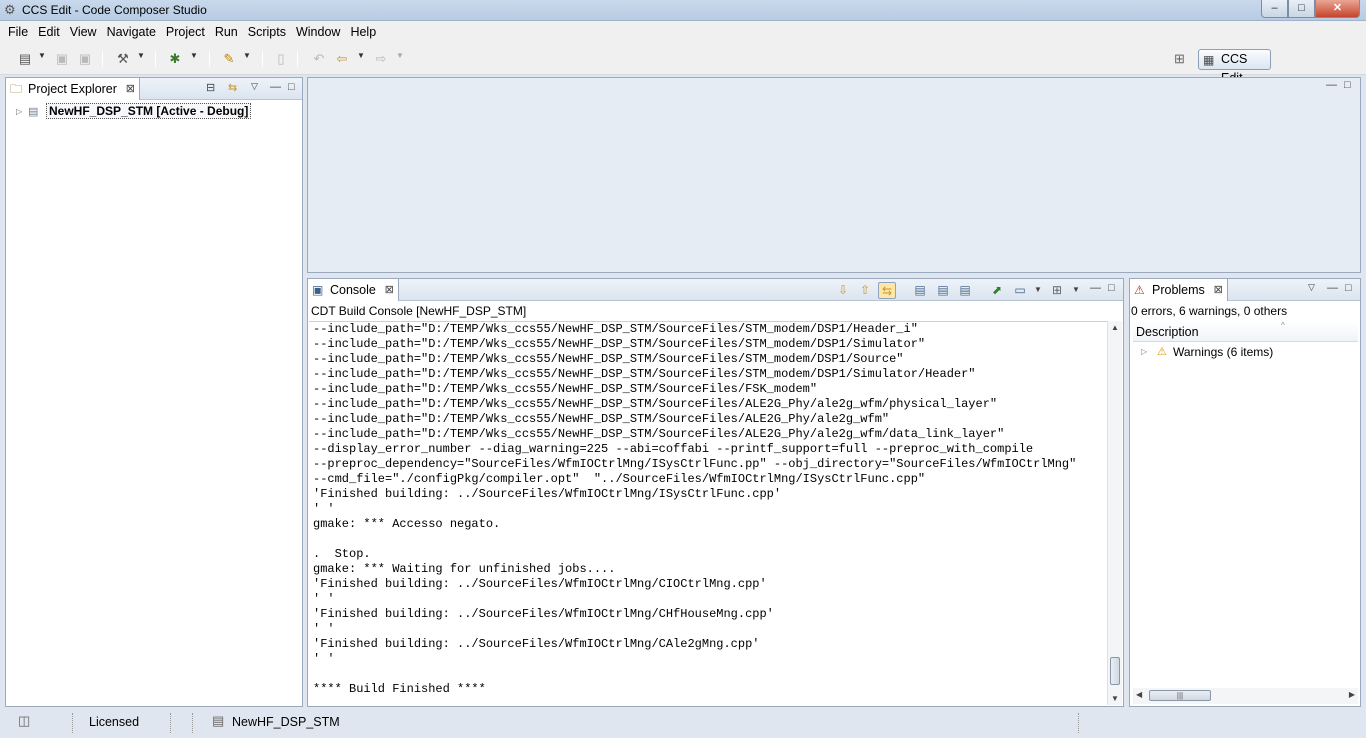 Image resolution: width=1366 pixels, height=738 pixels. Describe the element at coordinates (1331, 85) in the screenshot. I see `editor-minimize-icon: —` at that location.